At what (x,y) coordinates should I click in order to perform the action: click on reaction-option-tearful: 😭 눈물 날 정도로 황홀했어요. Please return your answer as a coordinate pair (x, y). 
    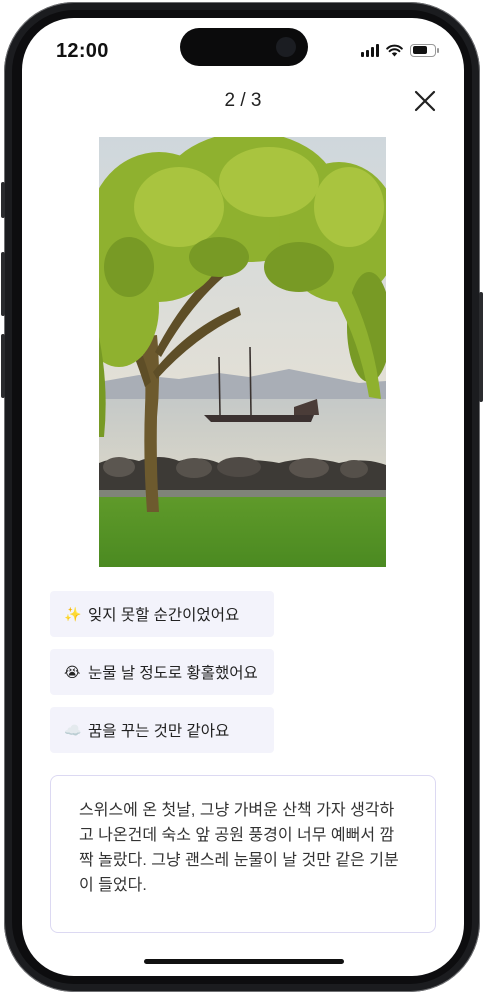
    Looking at the image, I should click on (162, 672).